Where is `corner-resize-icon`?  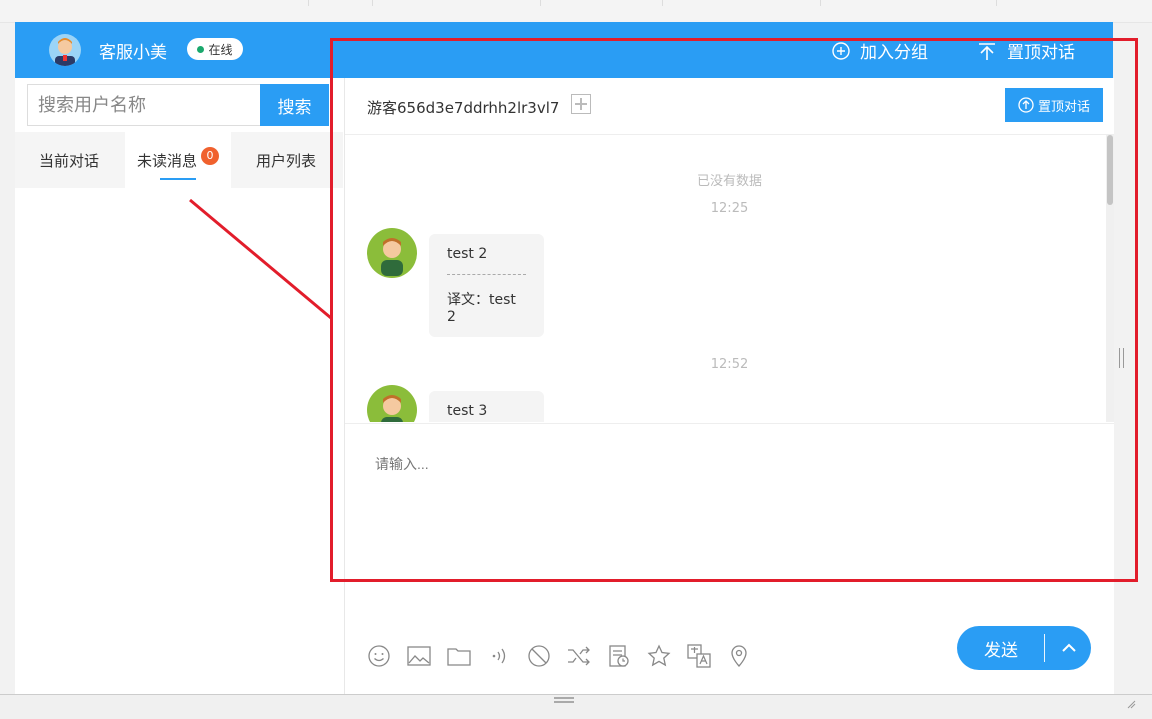
corner-resize-icon is located at coordinates (1131, 704).